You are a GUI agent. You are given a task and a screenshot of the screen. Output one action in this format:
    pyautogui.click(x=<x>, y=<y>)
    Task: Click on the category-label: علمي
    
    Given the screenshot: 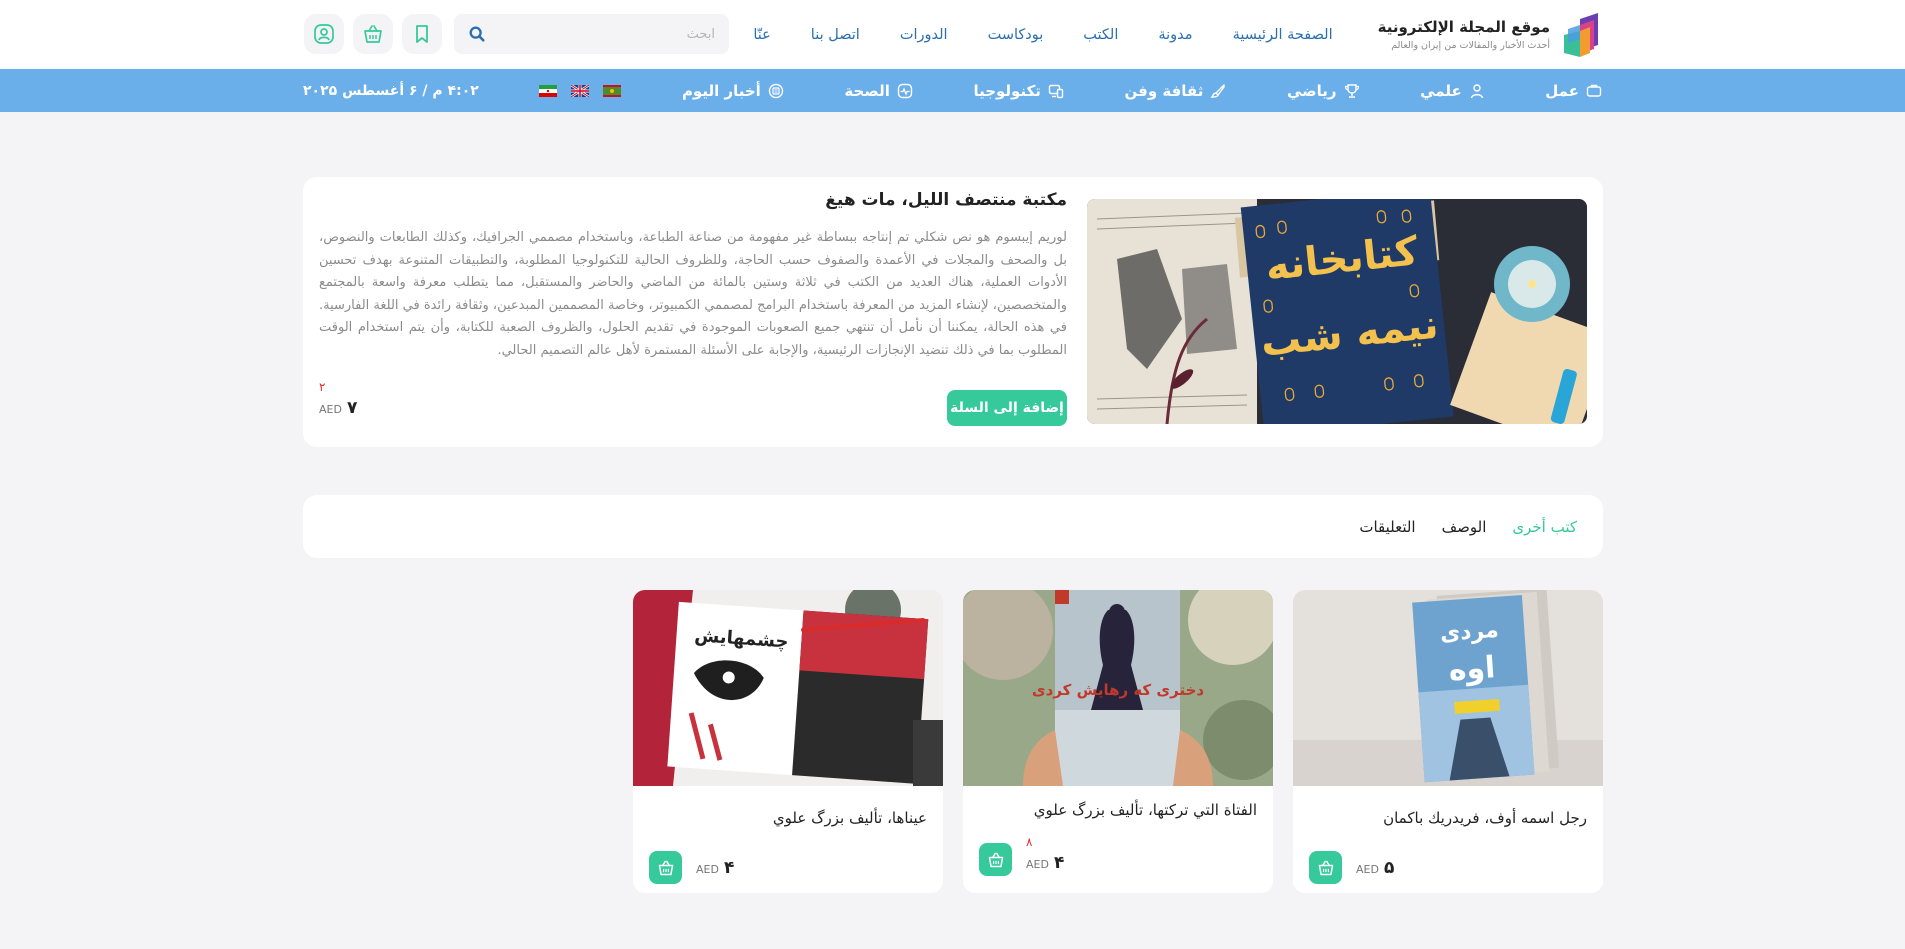 What is the action you would take?
    pyautogui.click(x=1441, y=90)
    